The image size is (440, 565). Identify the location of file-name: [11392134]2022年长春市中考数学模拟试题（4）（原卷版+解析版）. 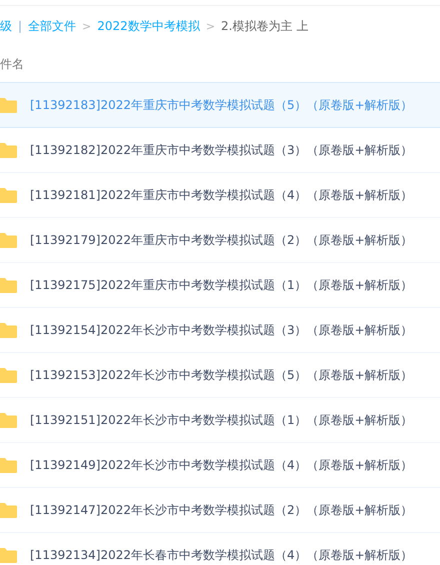
(221, 555).